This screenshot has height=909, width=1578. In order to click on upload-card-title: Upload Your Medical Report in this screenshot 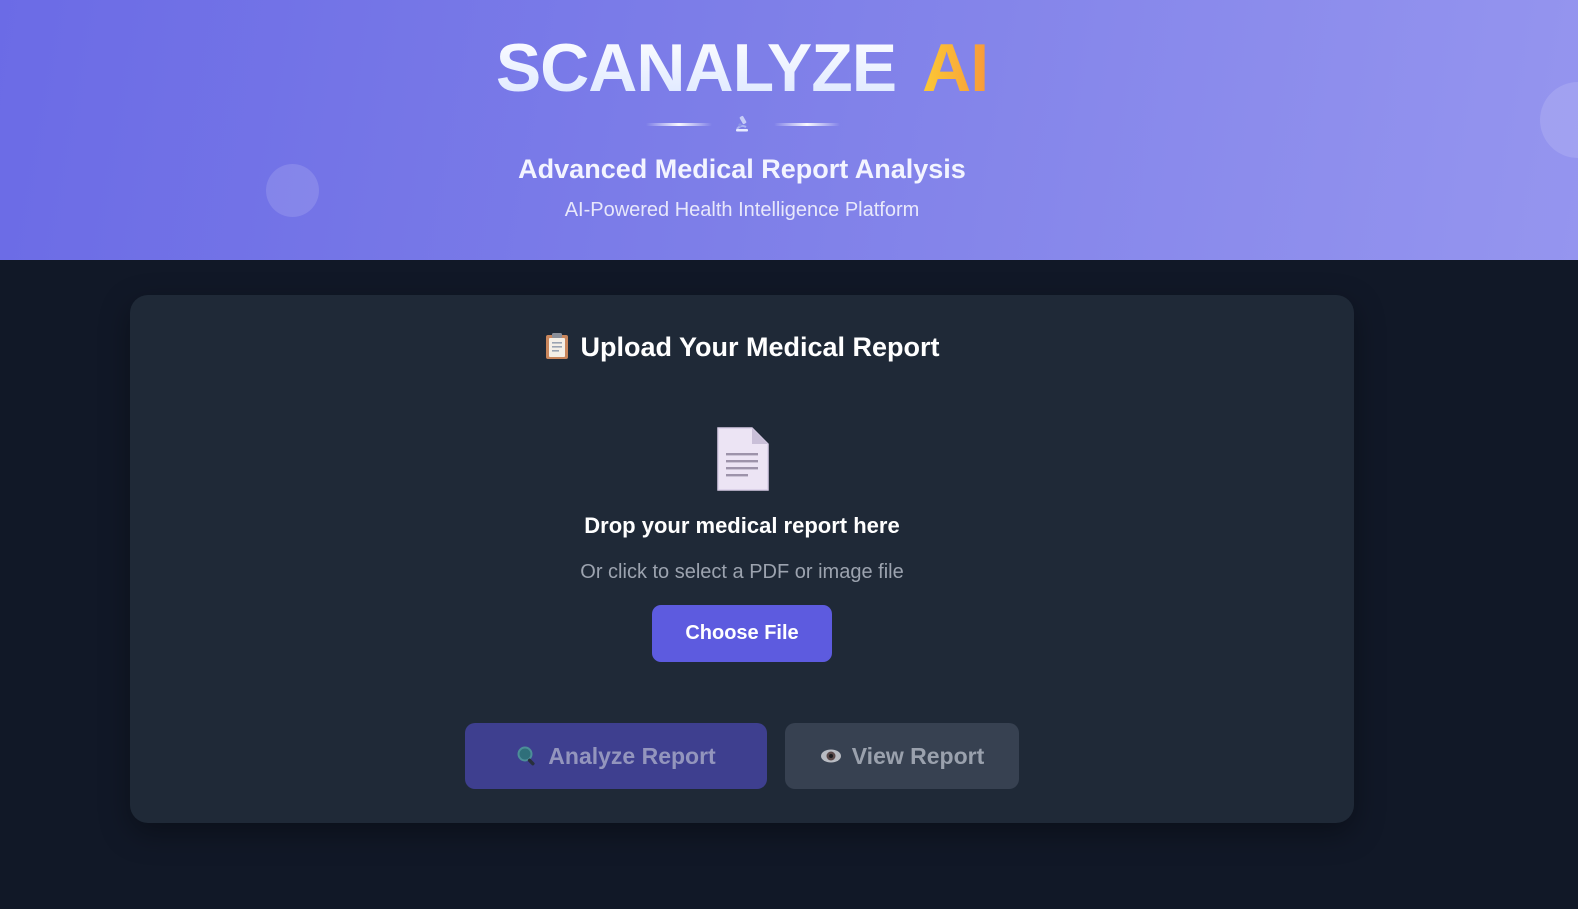, I will do `click(742, 347)`.